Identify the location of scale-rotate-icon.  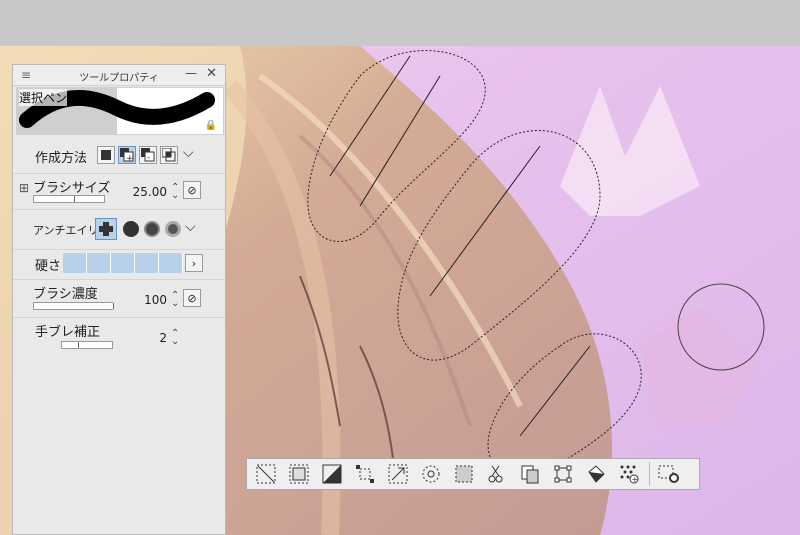
(563, 474).